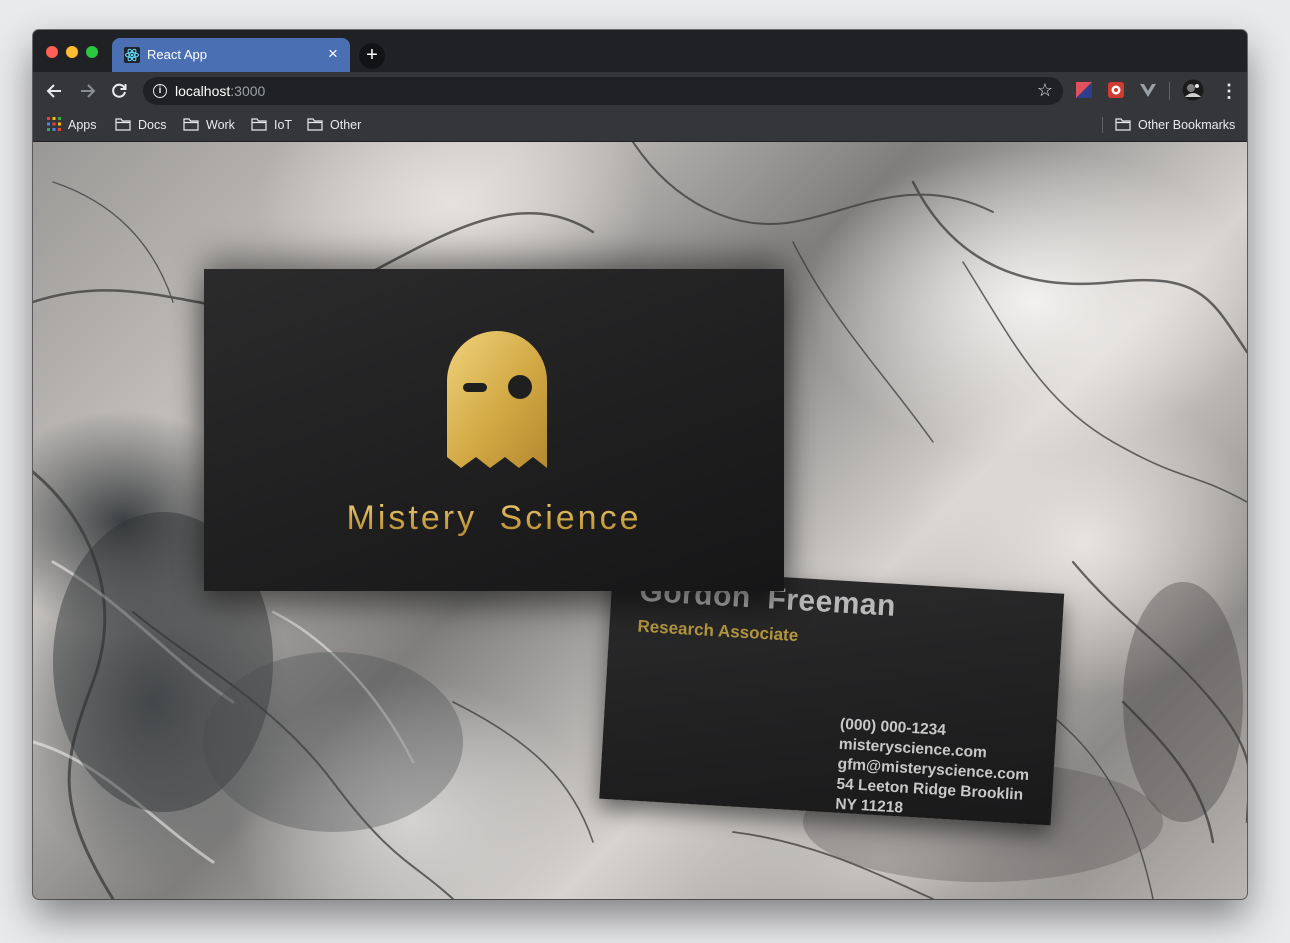 This screenshot has height=943, width=1290. I want to click on other-bookmarks-label: Other Bookmarks, so click(1187, 125).